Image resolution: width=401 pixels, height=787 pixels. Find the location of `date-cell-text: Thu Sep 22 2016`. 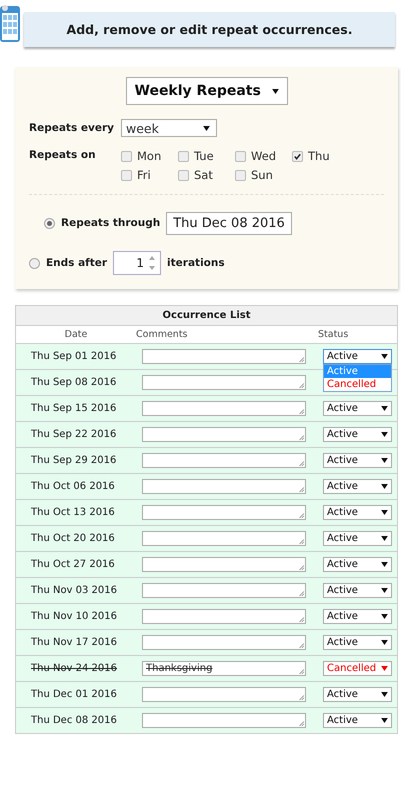

date-cell-text: Thu Sep 22 2016 is located at coordinates (74, 434).